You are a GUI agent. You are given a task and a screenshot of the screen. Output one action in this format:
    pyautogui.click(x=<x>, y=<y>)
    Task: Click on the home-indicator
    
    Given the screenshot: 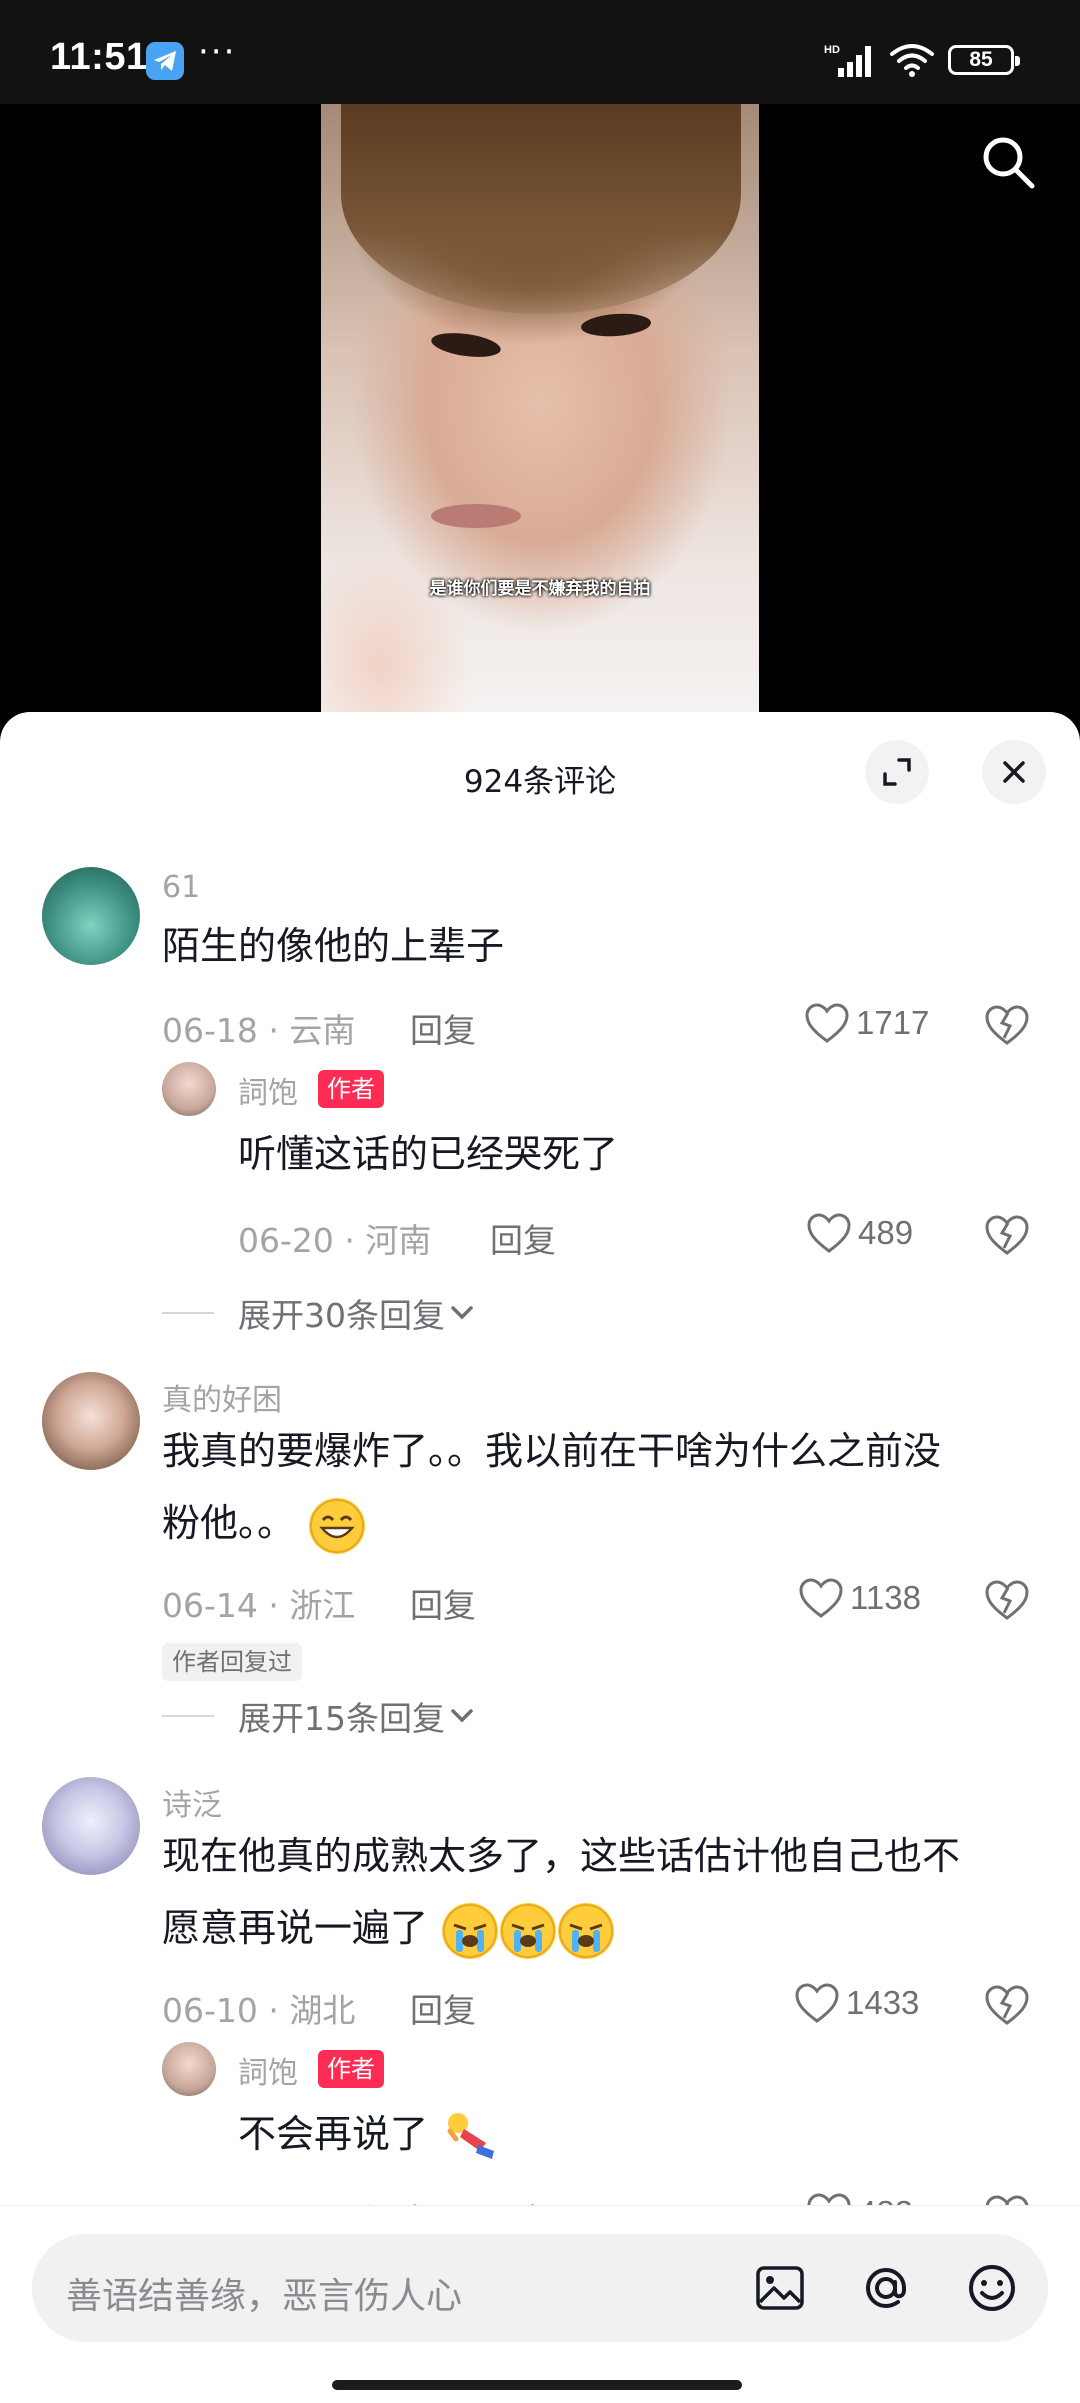 What is the action you would take?
    pyautogui.click(x=537, y=2385)
    